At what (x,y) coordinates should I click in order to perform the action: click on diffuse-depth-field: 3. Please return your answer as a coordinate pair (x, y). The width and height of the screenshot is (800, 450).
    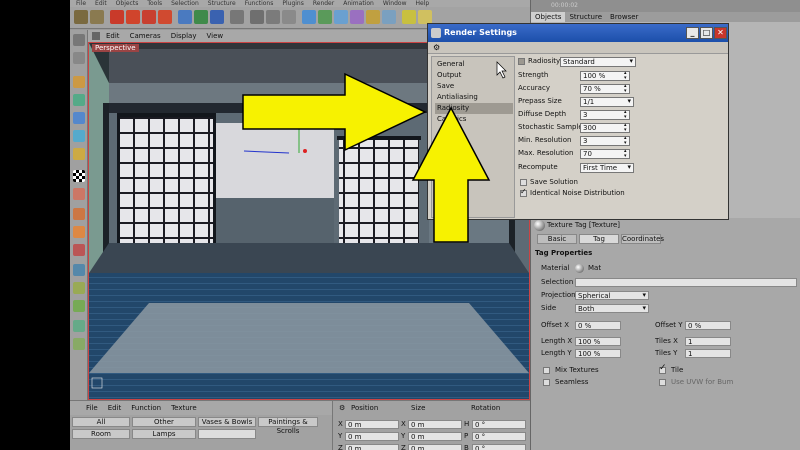
    Looking at the image, I should click on (605, 115).